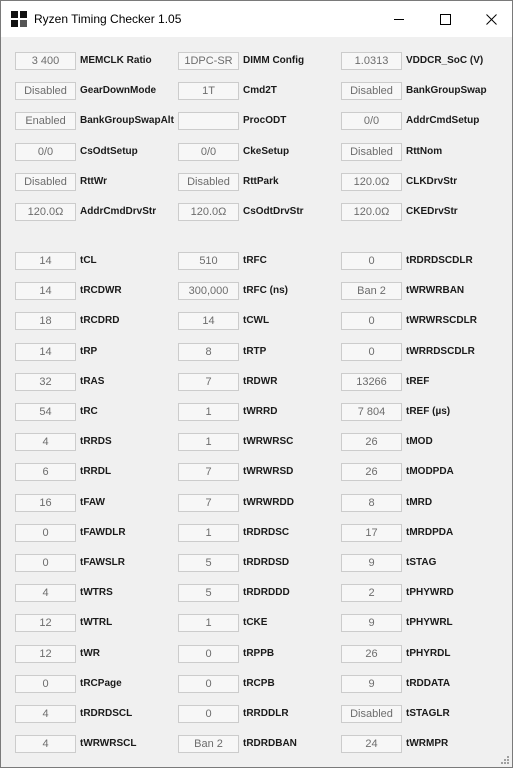  Describe the element at coordinates (371, 744) in the screenshot. I see `value-field: 24` at that location.